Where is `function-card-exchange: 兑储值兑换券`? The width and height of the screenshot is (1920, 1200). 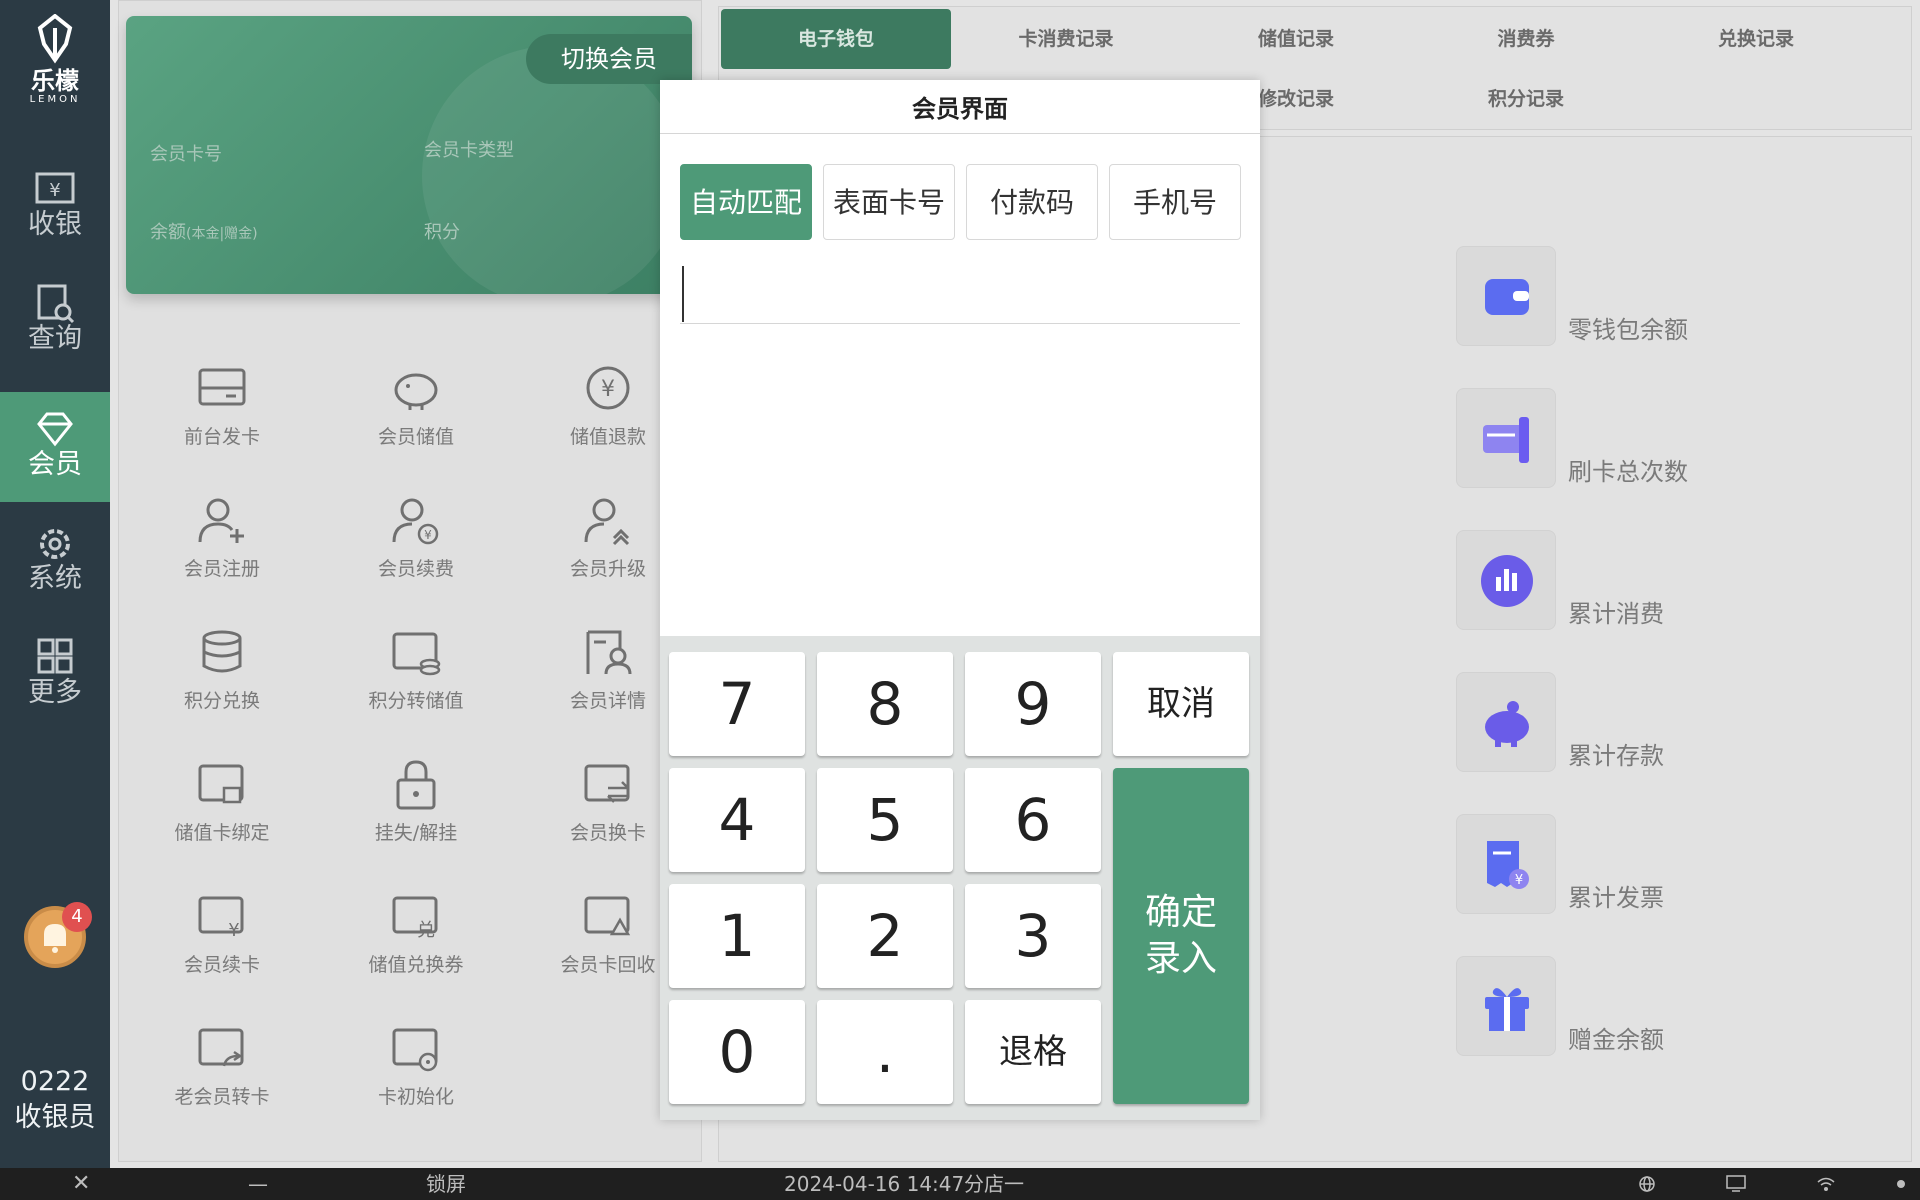 function-card-exchange: 兑储值兑换券 is located at coordinates (416, 950).